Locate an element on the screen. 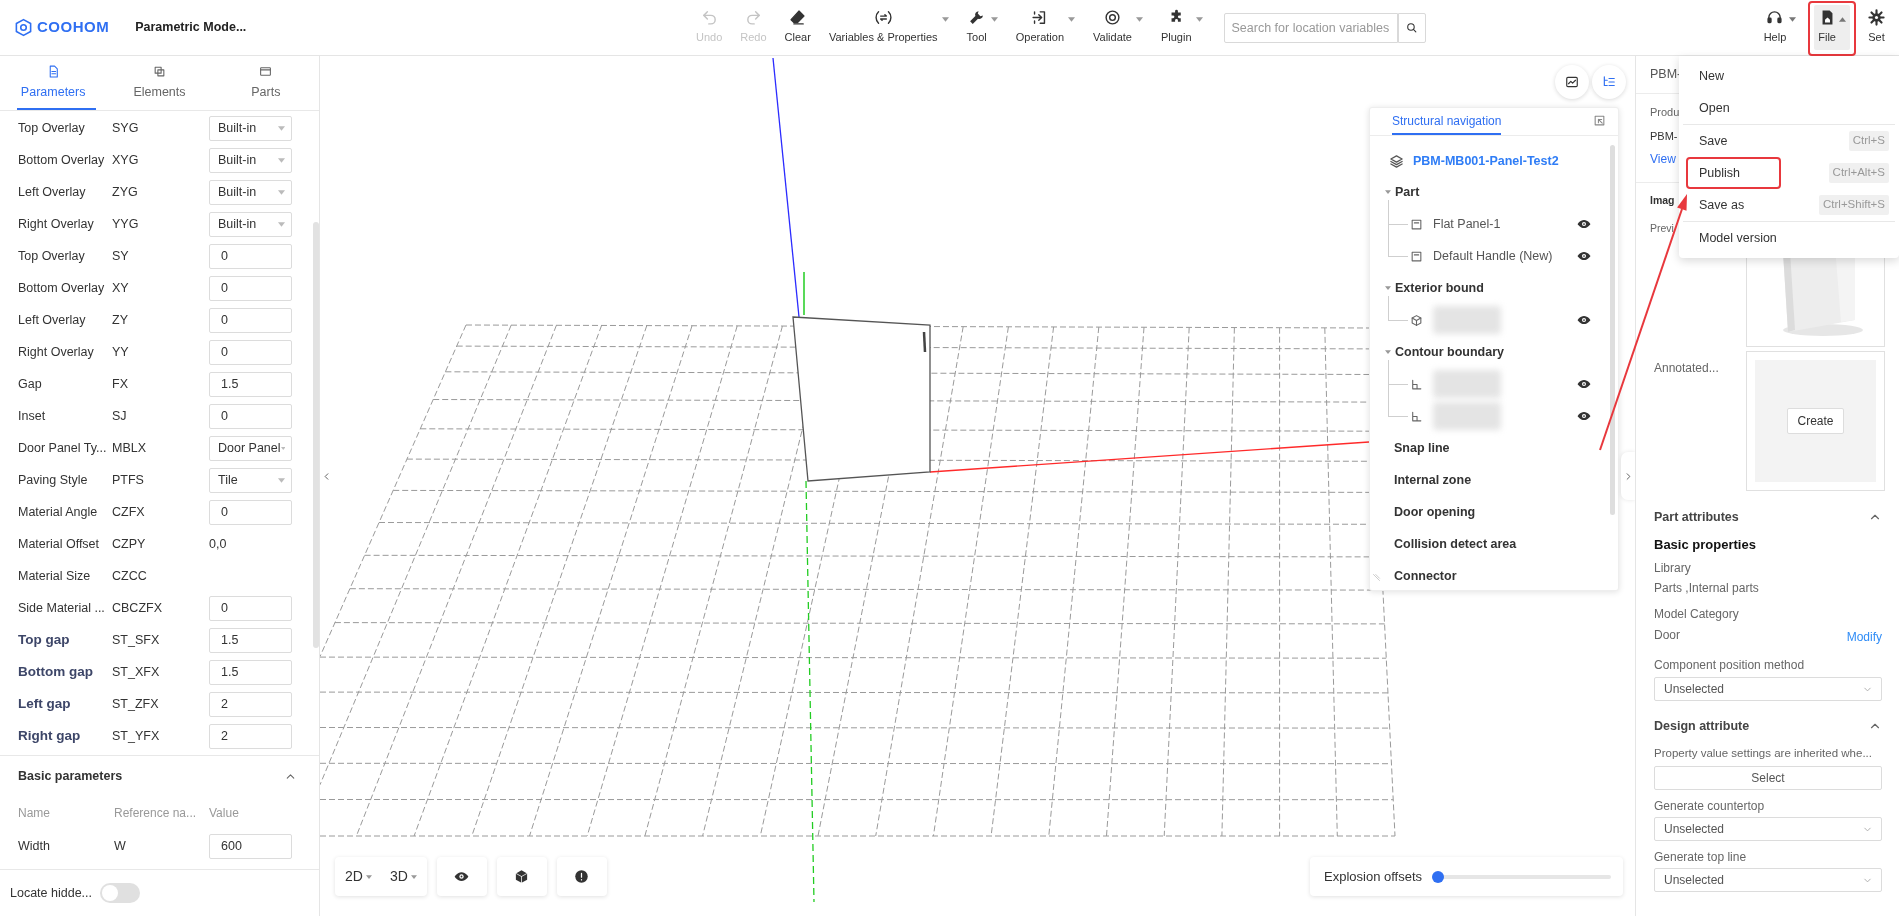  dropdown-field: Door Panel is located at coordinates (250, 448).